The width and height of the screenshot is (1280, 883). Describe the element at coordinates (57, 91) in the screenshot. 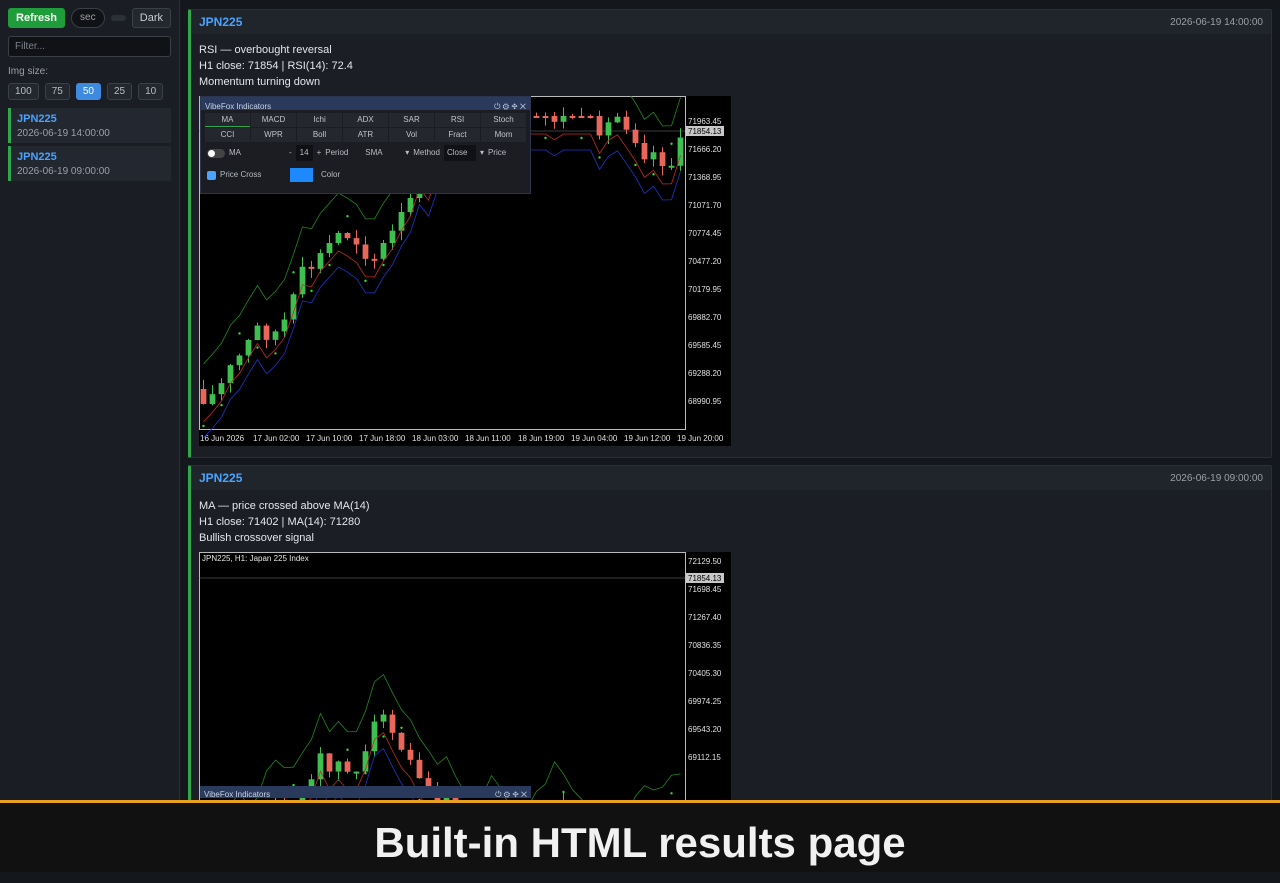

I see `size-option-75: 75` at that location.